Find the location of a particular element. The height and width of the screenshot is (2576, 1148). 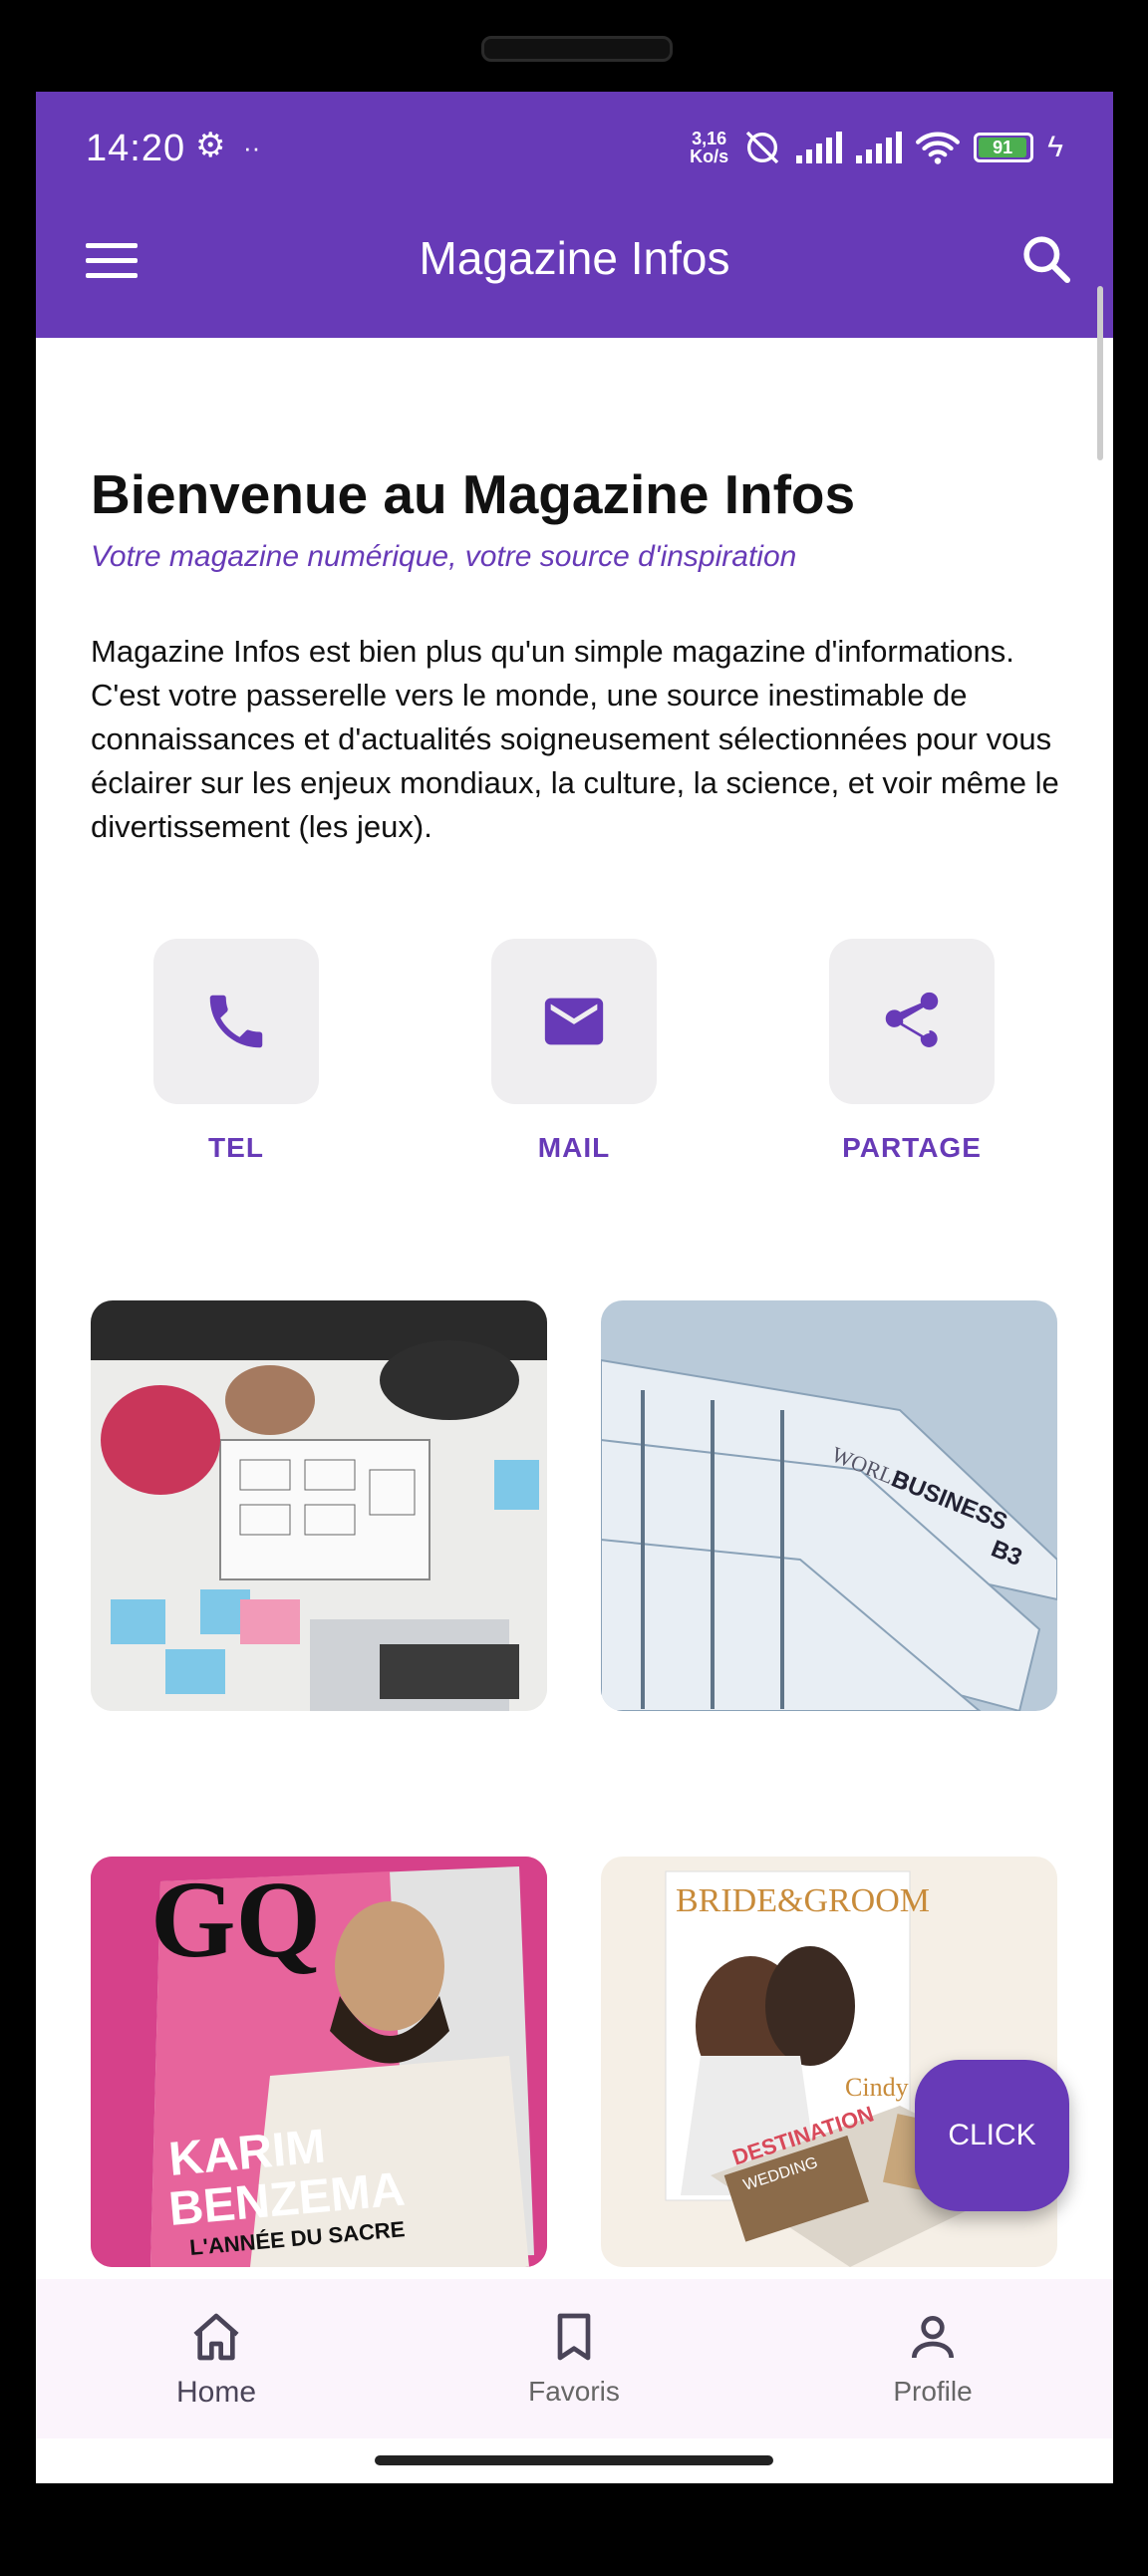

wifi-icon is located at coordinates (938, 148).